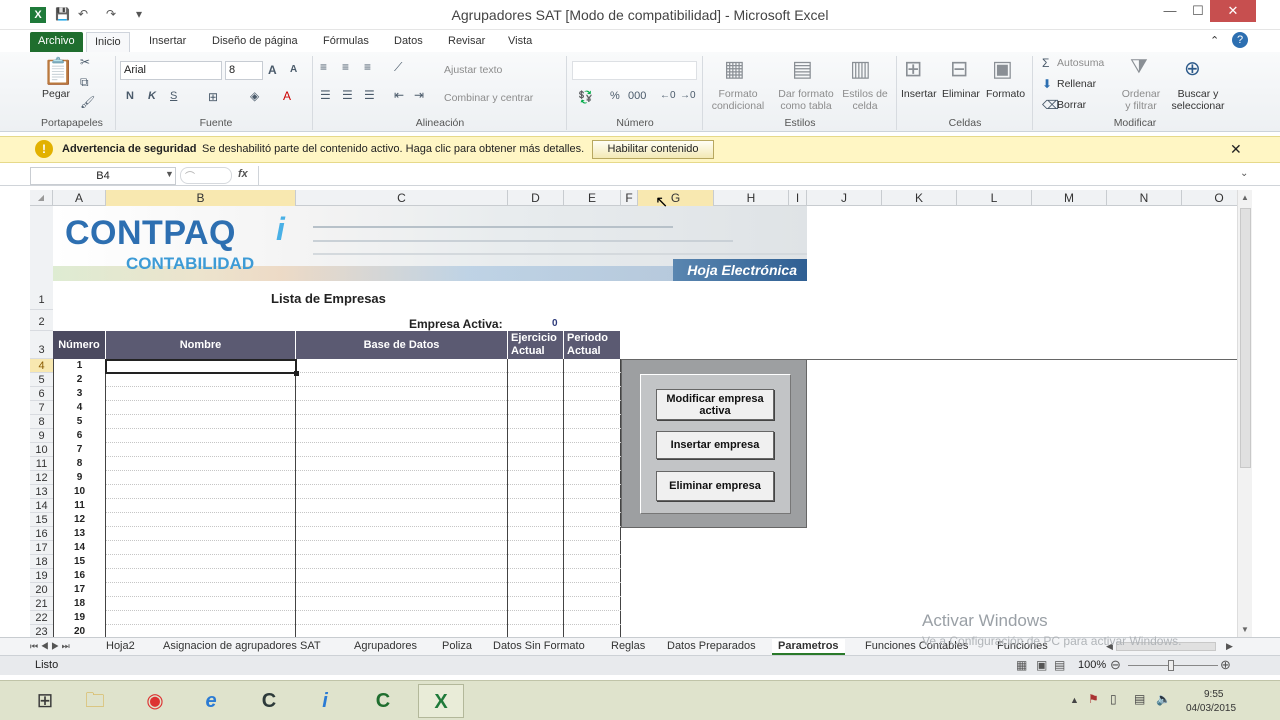 The width and height of the screenshot is (1280, 720). I want to click on row-header: 1, so click(41, 258).